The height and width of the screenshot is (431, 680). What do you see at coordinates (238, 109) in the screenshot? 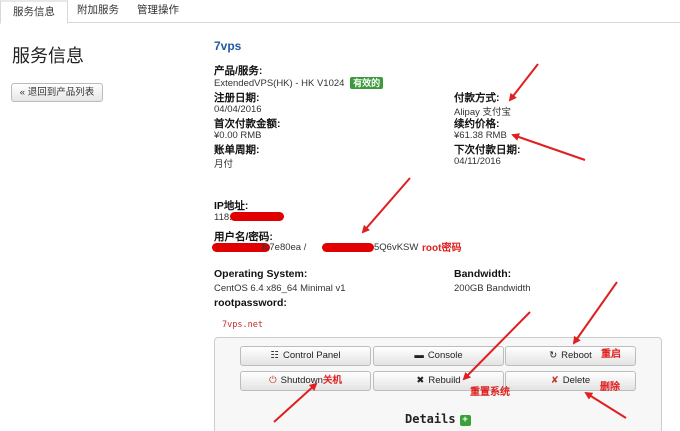
I see `reg-date-value: 04/04/2016` at bounding box center [238, 109].